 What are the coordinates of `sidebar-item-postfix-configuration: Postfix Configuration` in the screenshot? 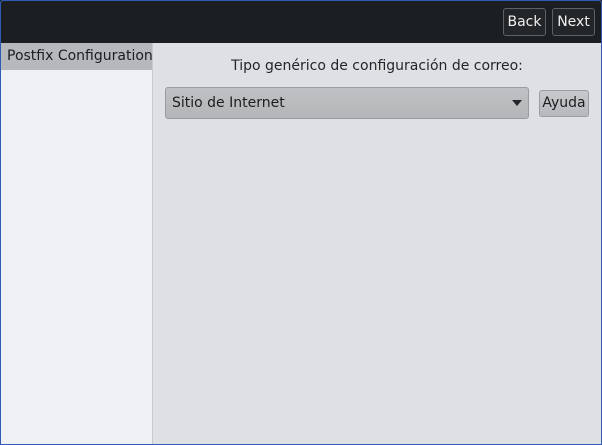 It's located at (77, 56).